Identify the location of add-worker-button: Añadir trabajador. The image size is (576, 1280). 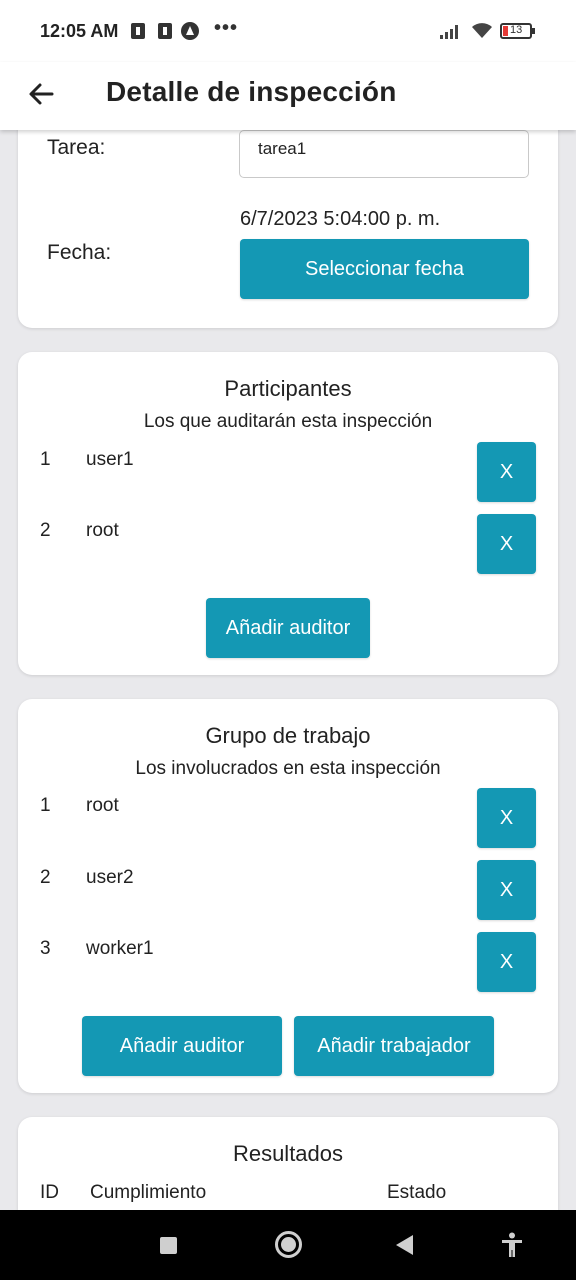
(394, 1046).